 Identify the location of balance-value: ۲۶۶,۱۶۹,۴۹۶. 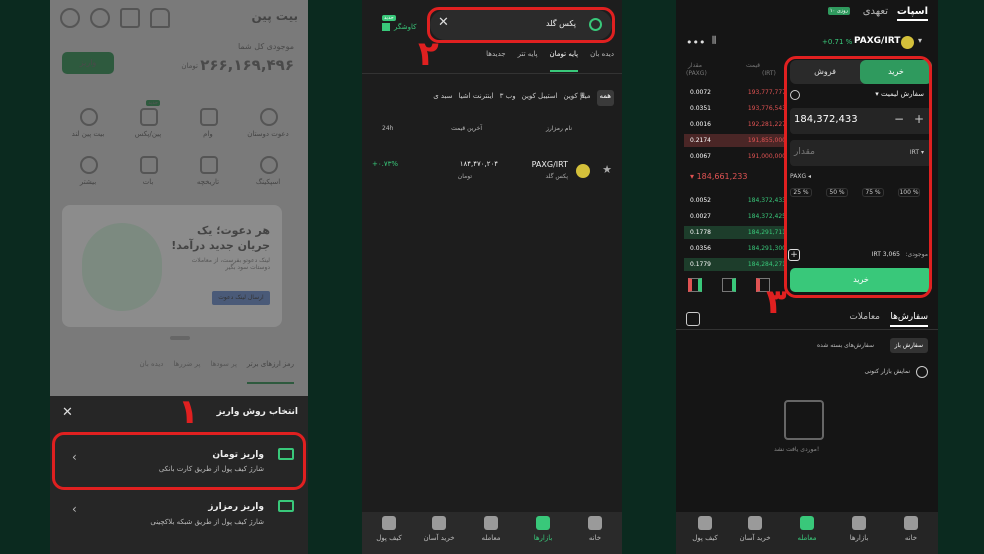
(247, 65).